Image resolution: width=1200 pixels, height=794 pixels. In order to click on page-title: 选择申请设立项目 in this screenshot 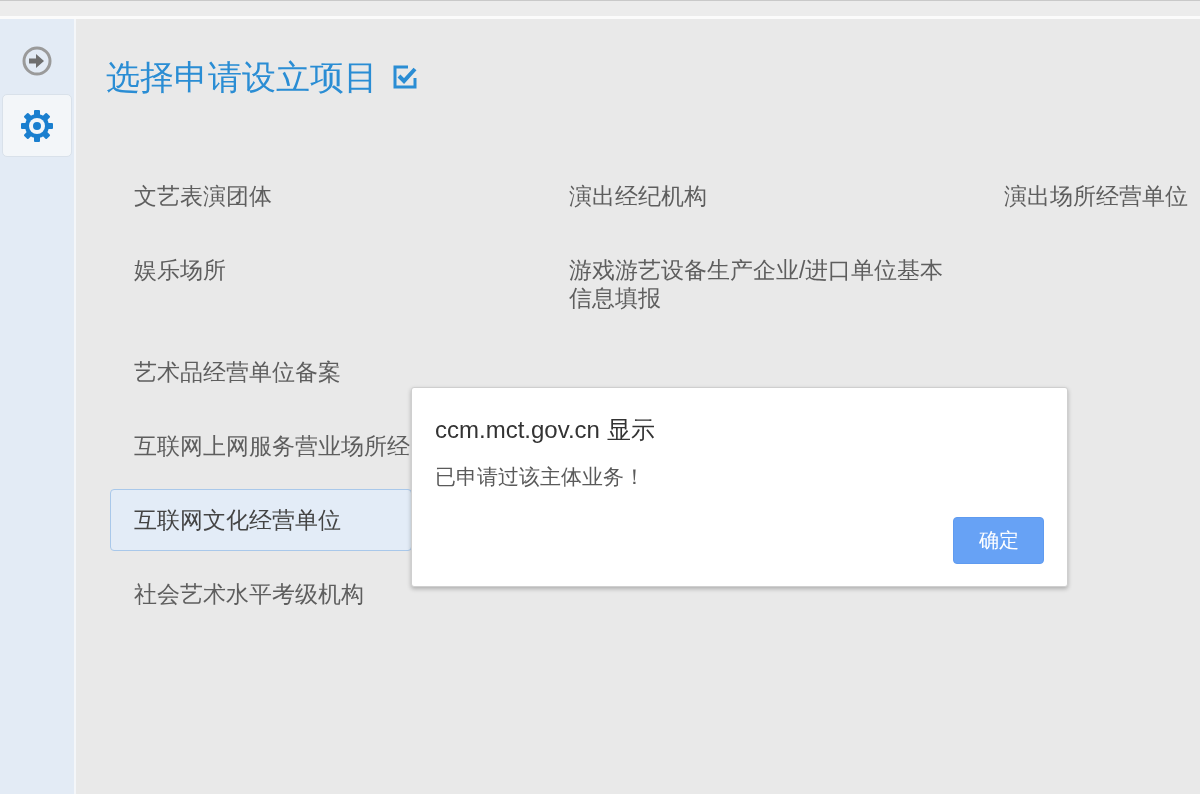, I will do `click(242, 77)`.